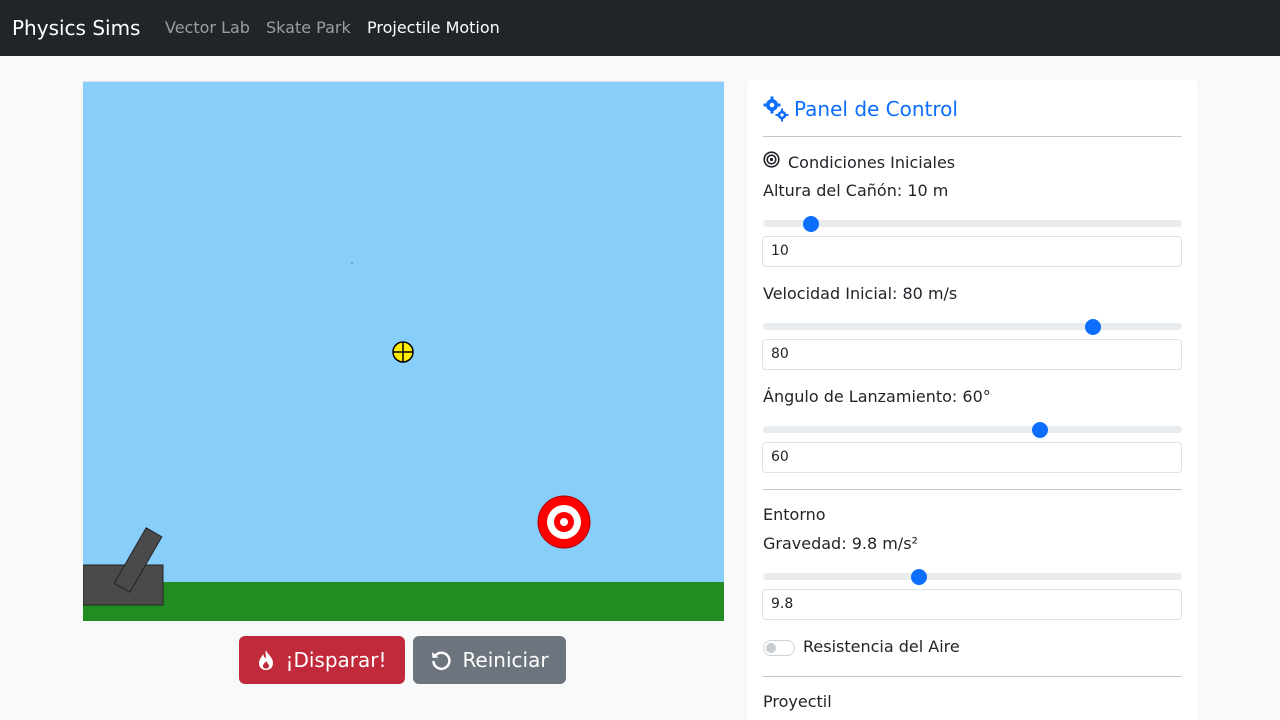  Describe the element at coordinates (856, 190) in the screenshot. I see `height-label: Altura del Cañón: 10 m` at that location.